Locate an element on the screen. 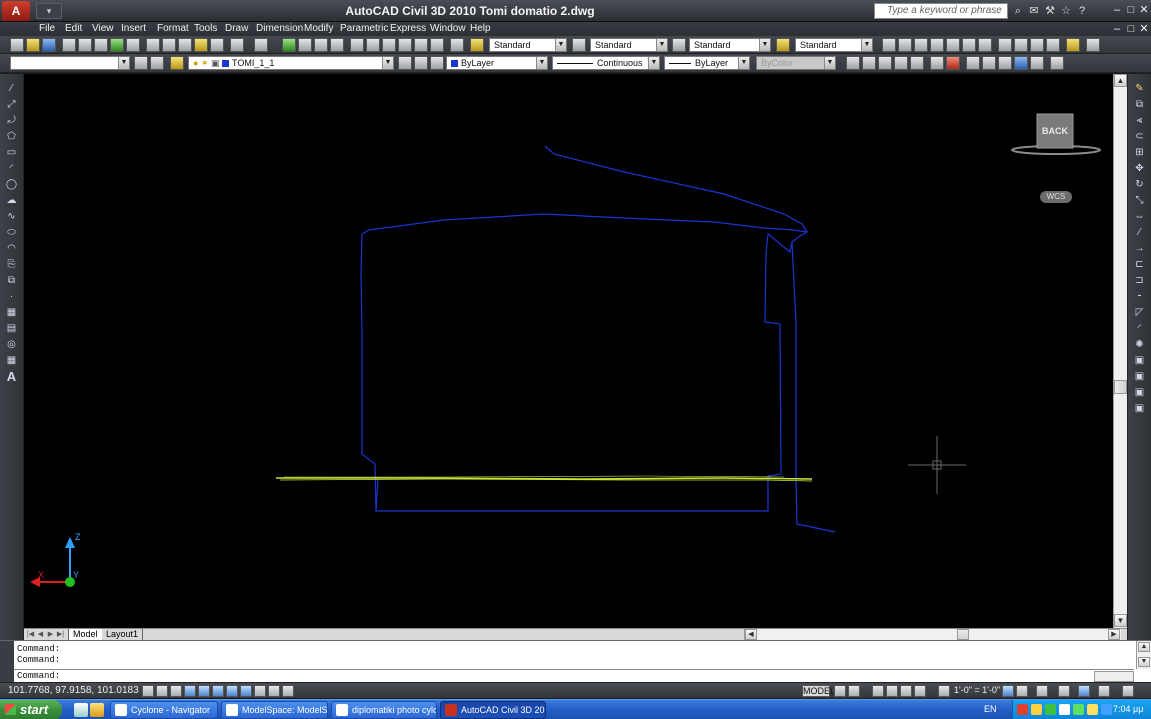 The width and height of the screenshot is (1151, 719). color-dropdown: ByLayer ▼ is located at coordinates (497, 63).